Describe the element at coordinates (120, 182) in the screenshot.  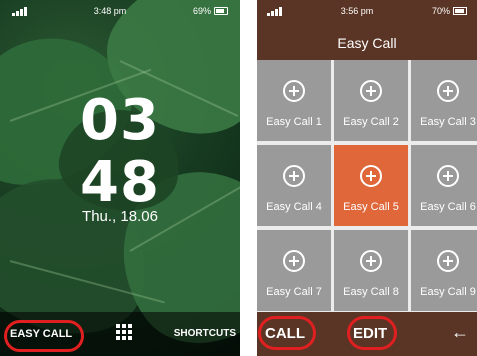
I see `clock-minute: 48` at that location.